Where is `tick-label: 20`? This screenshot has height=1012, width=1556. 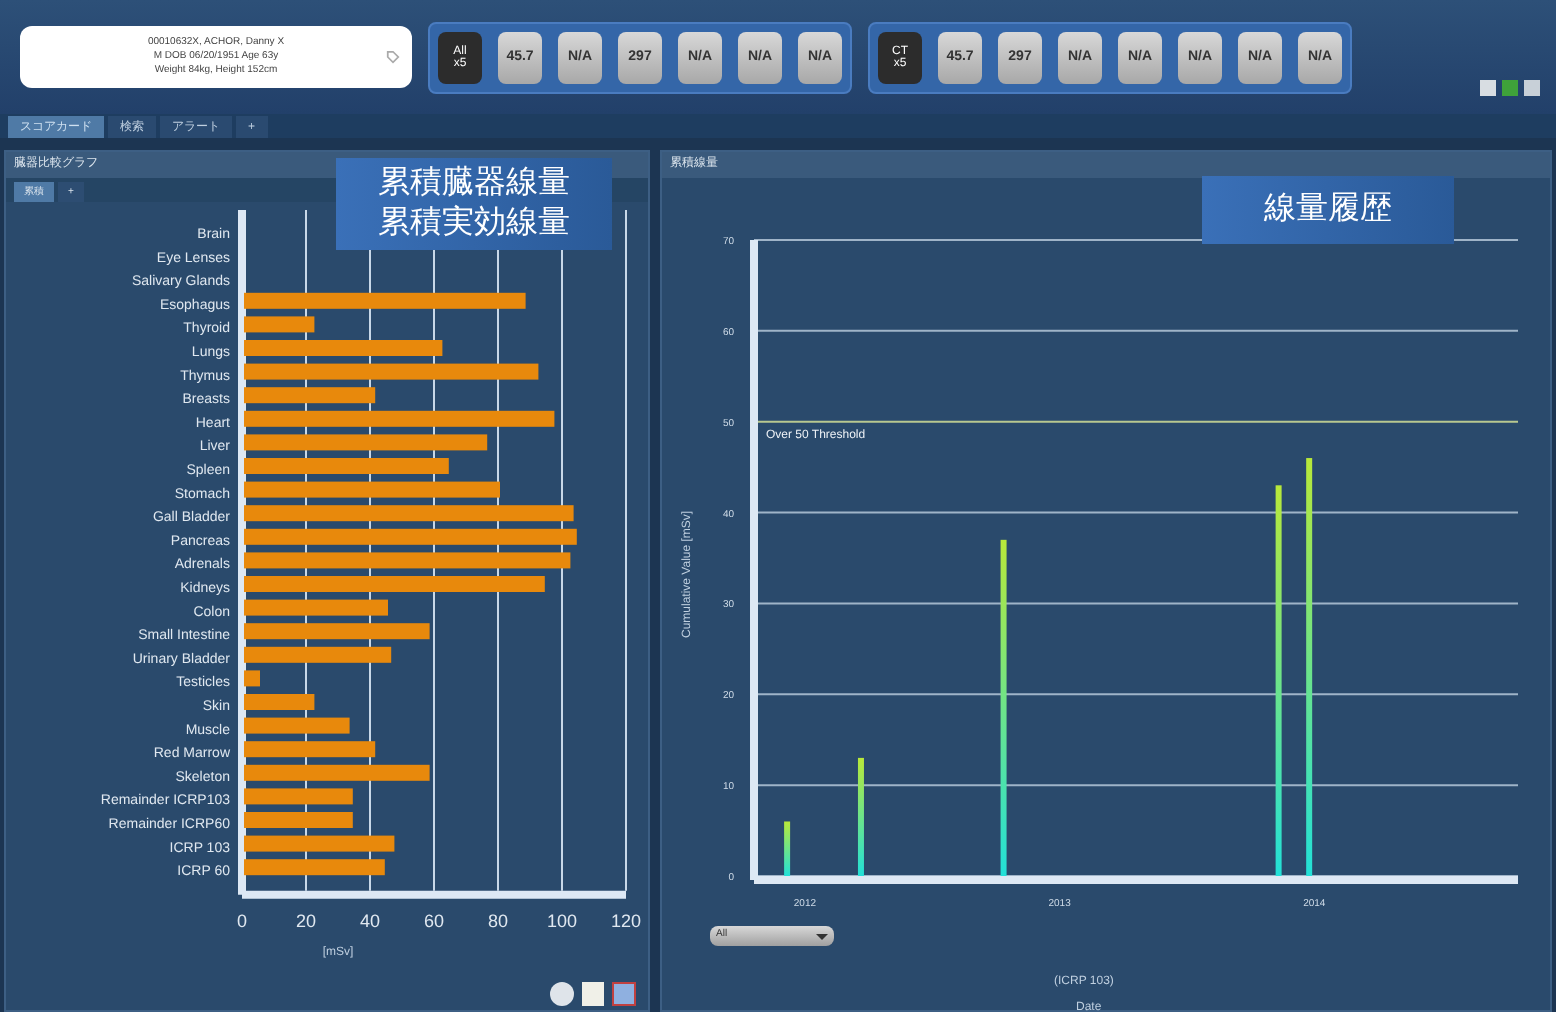
tick-label: 20 is located at coordinates (306, 920).